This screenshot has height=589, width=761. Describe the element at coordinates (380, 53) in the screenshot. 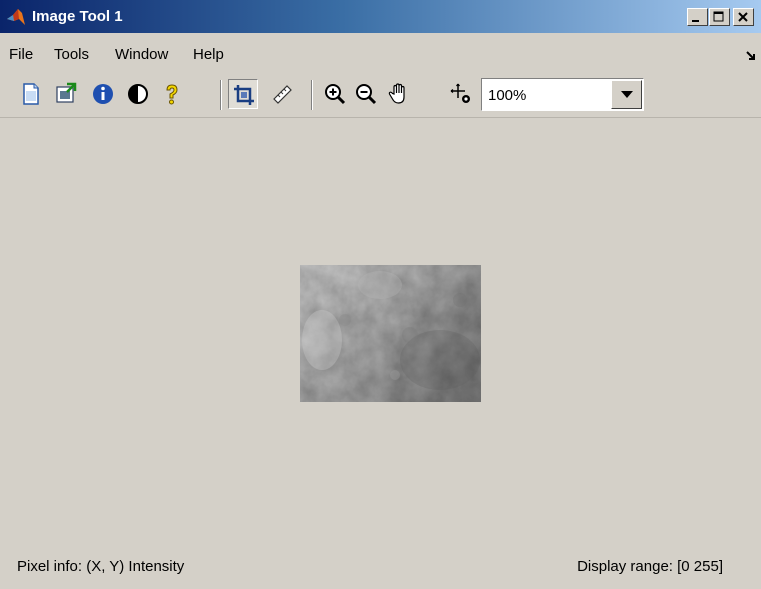

I see `menu-bar: File Tools Window Help` at that location.